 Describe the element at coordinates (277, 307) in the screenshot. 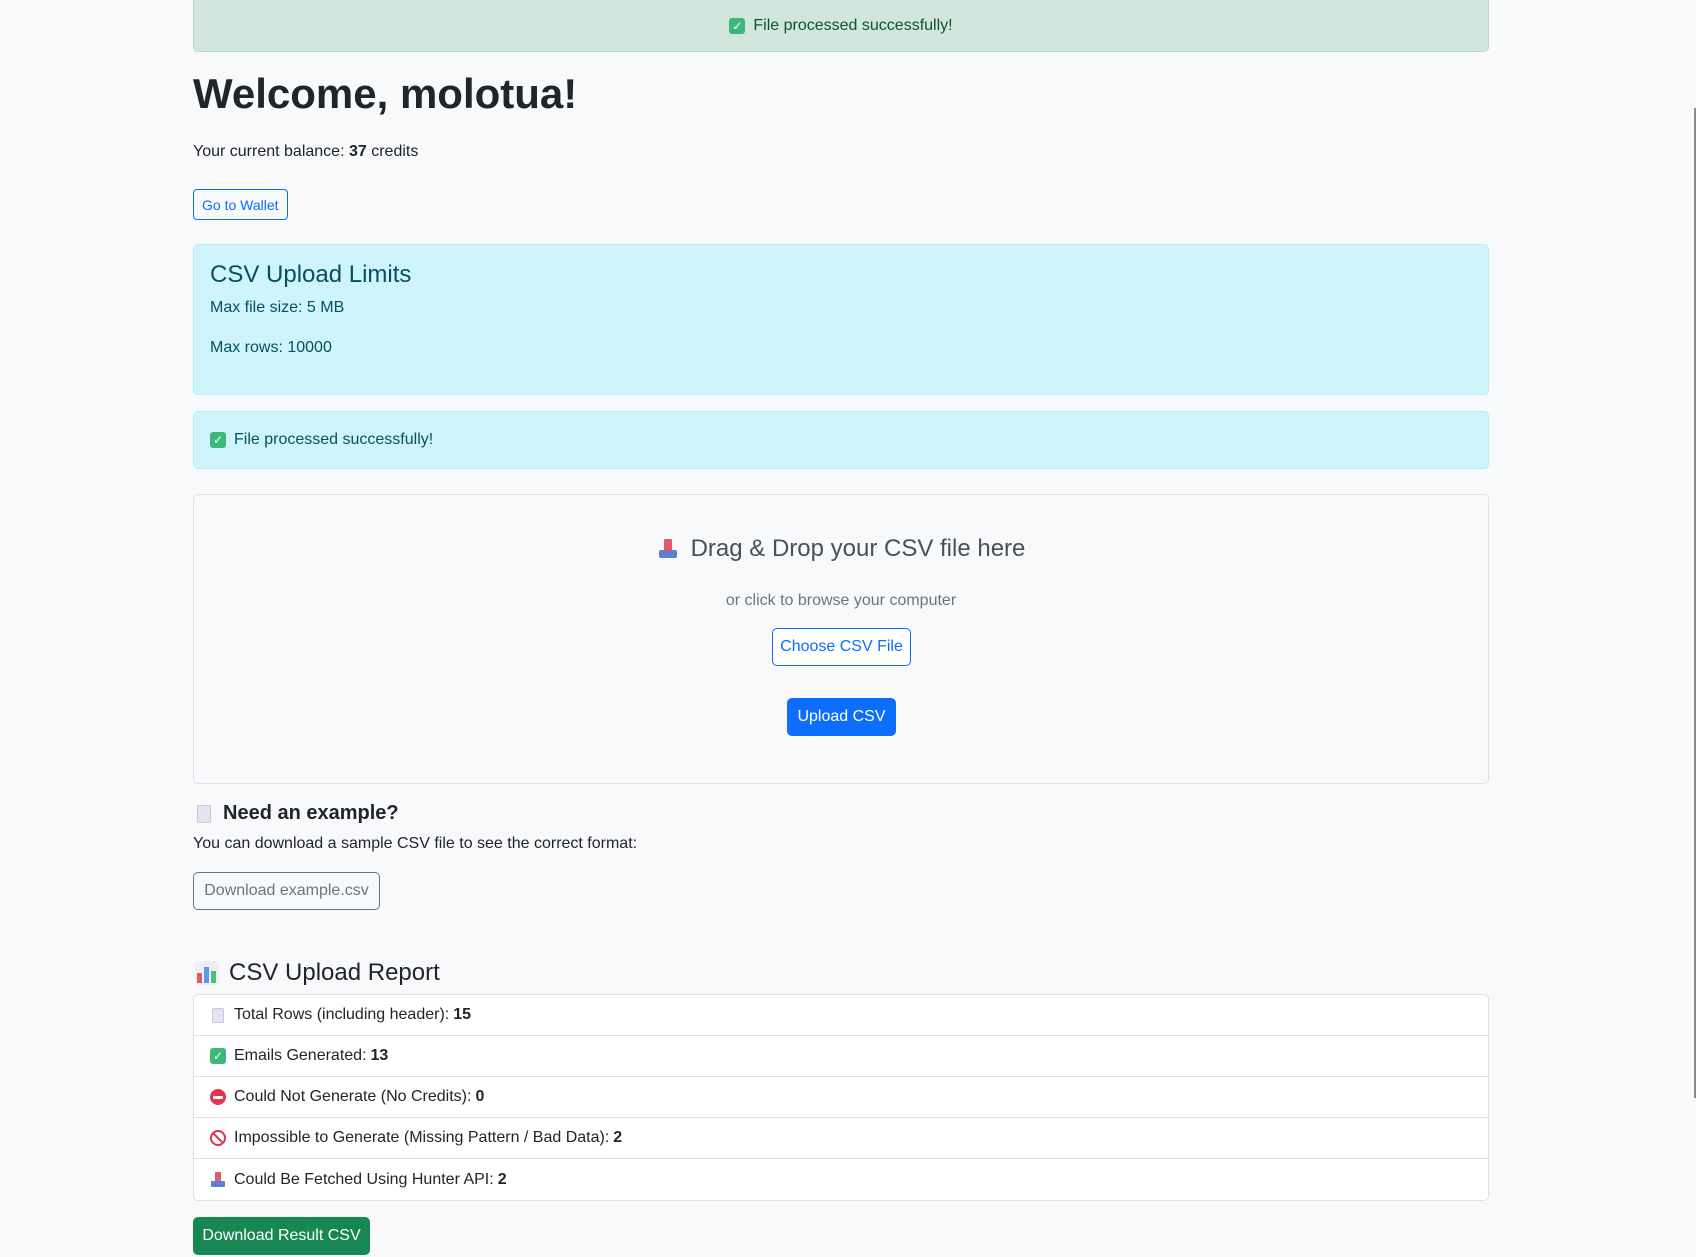

I see `max-file-size-text: Max file size: 5 MB` at that location.